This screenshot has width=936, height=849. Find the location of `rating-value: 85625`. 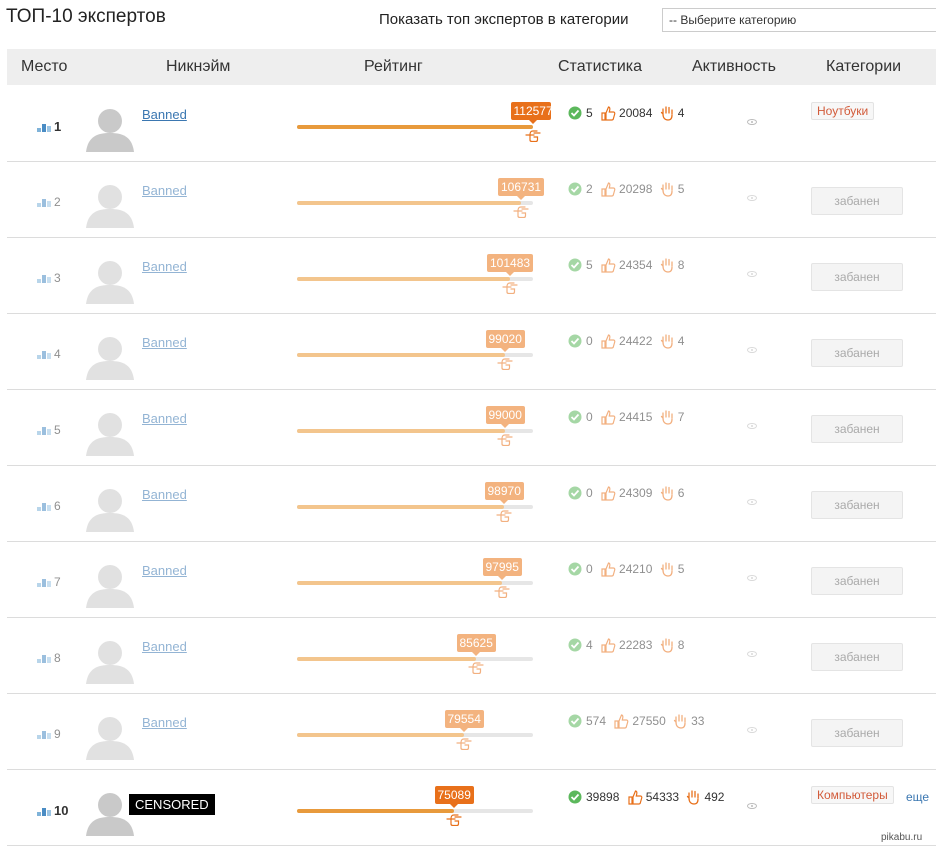

rating-value: 85625 is located at coordinates (476, 643).